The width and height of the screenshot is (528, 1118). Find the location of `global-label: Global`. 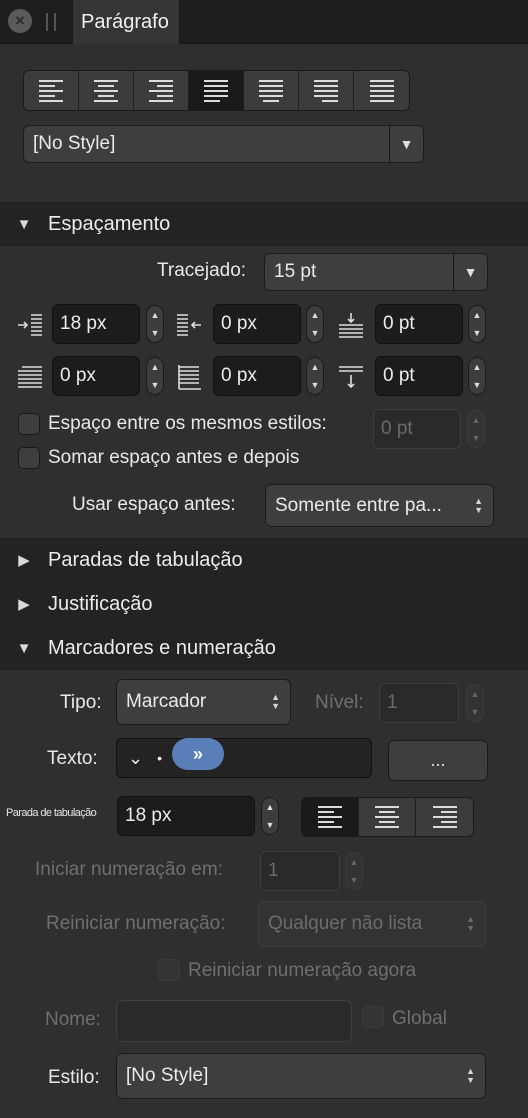

global-label: Global is located at coordinates (419, 1018).